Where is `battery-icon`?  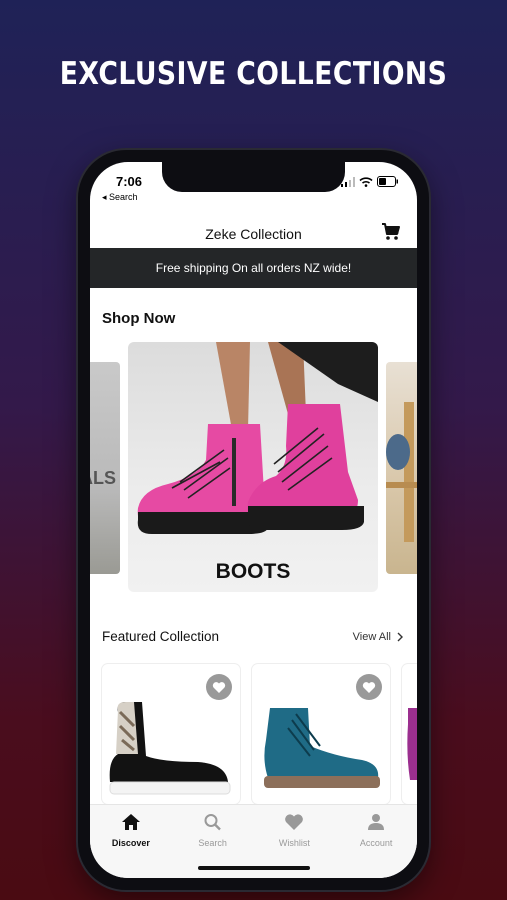 battery-icon is located at coordinates (387, 181).